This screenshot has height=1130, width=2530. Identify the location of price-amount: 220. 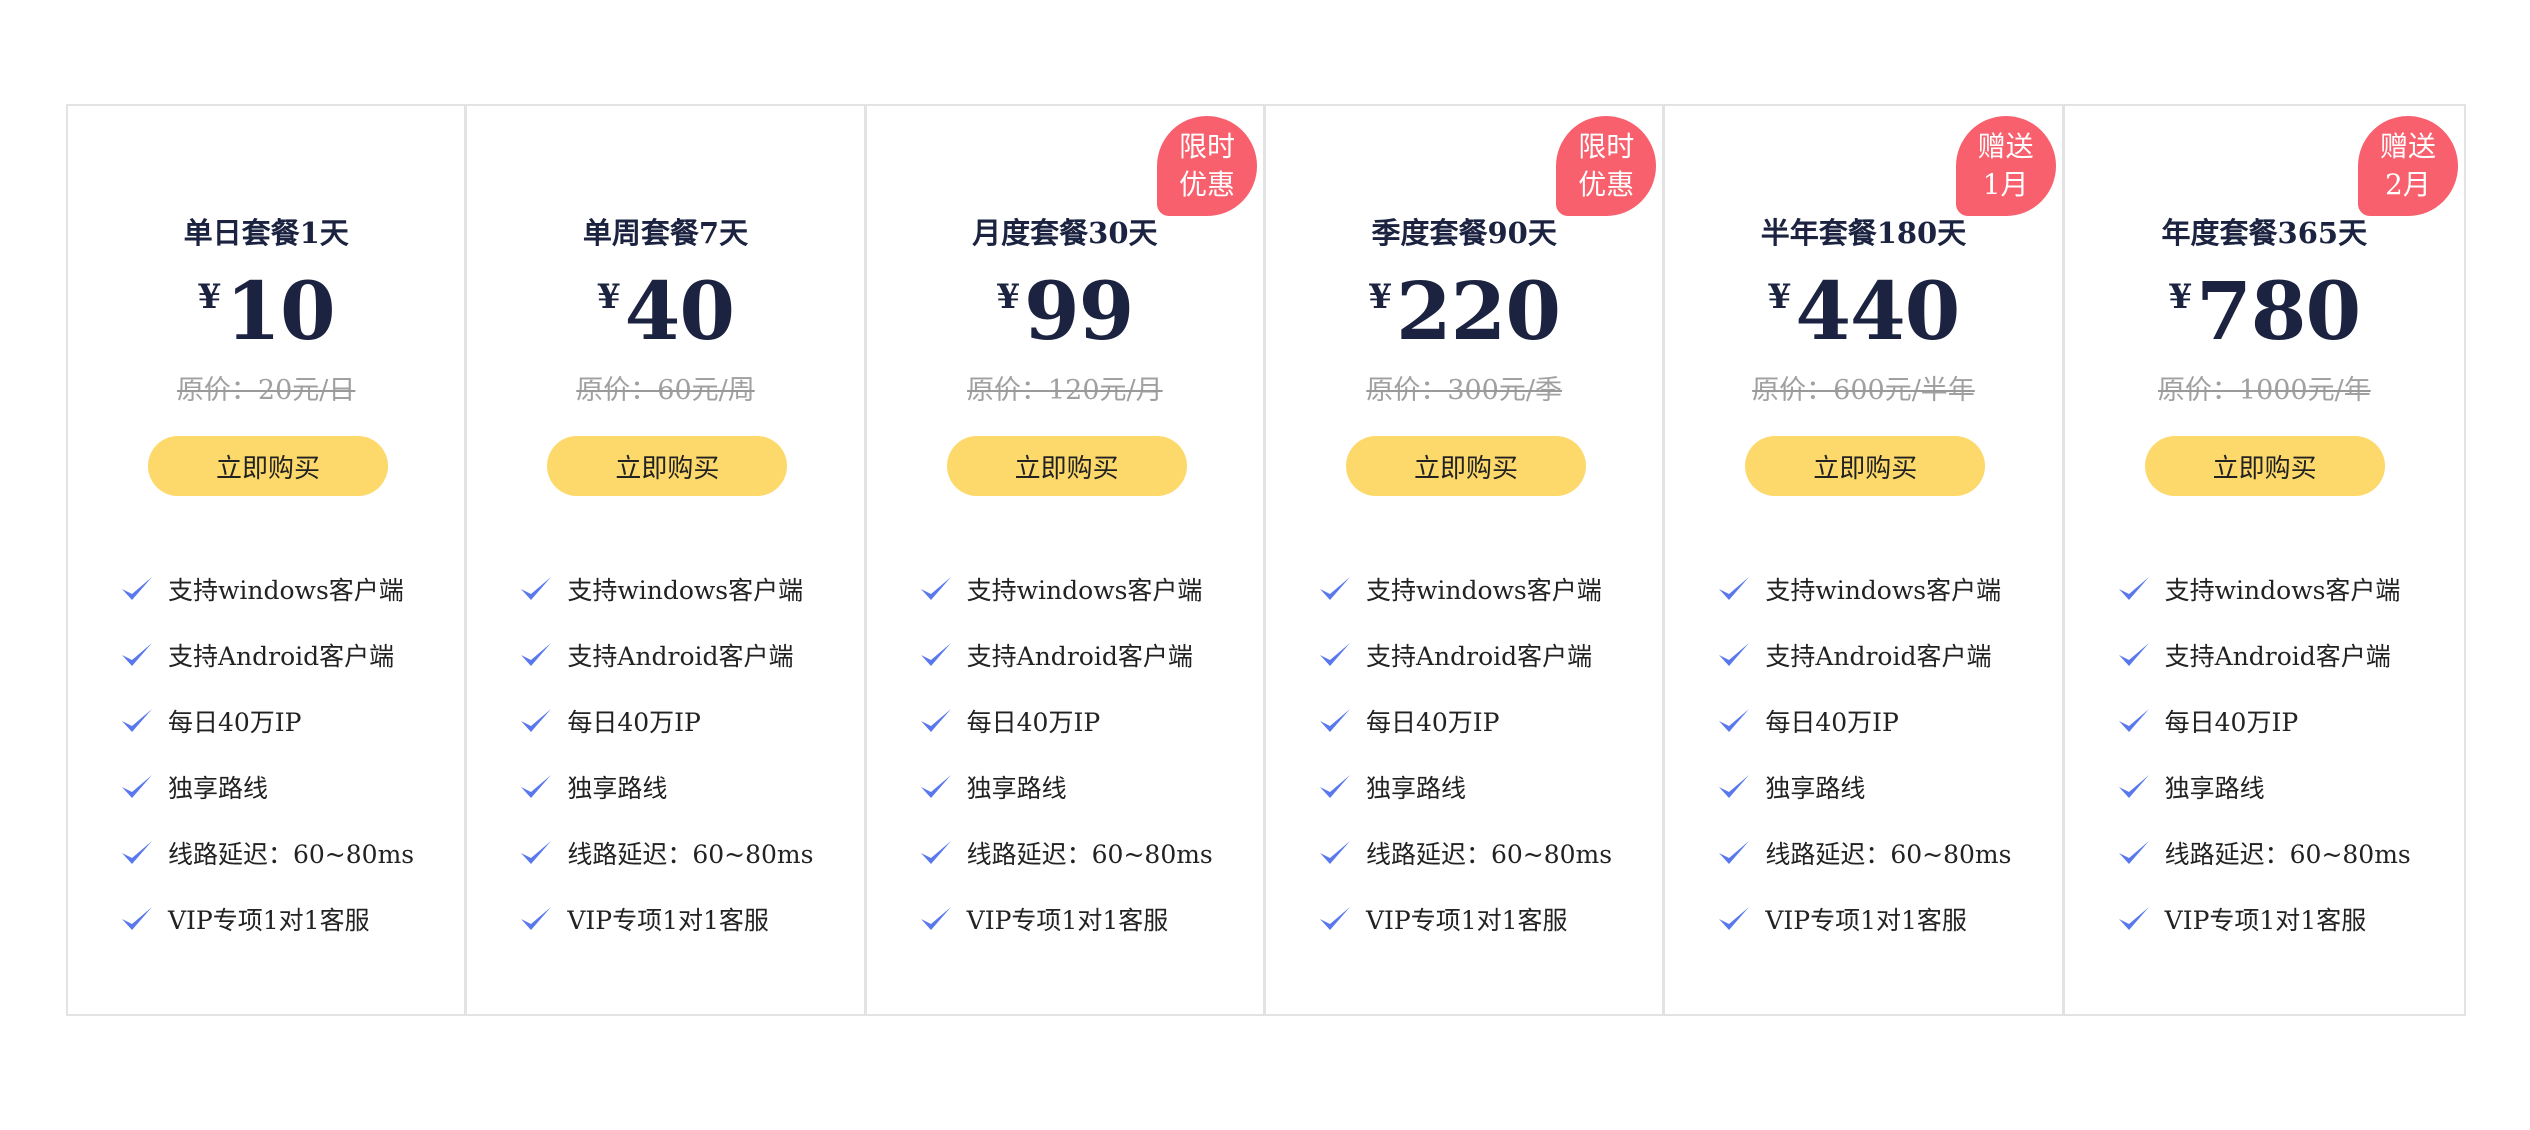
(1478, 311).